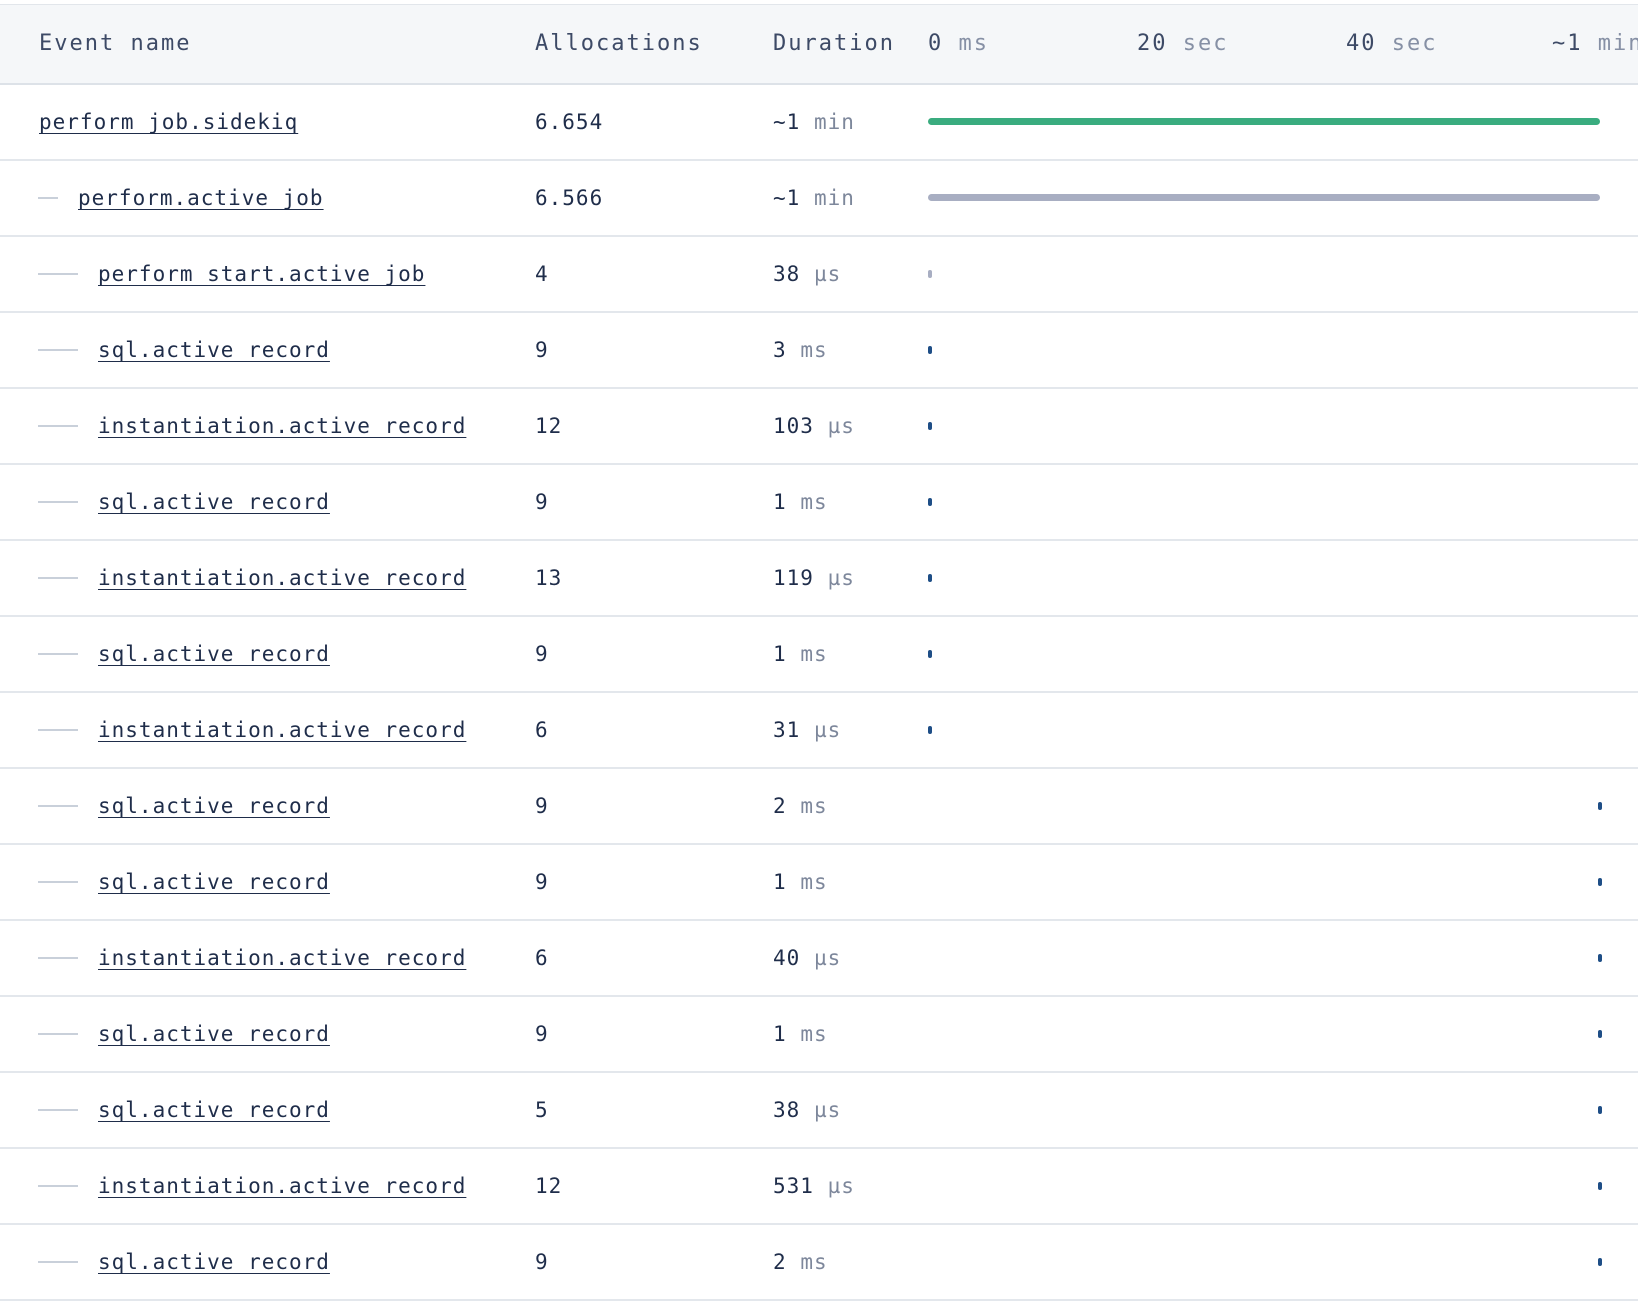 The image size is (1638, 1301). I want to click on event-name-link: perform_start.active_job, so click(261, 274).